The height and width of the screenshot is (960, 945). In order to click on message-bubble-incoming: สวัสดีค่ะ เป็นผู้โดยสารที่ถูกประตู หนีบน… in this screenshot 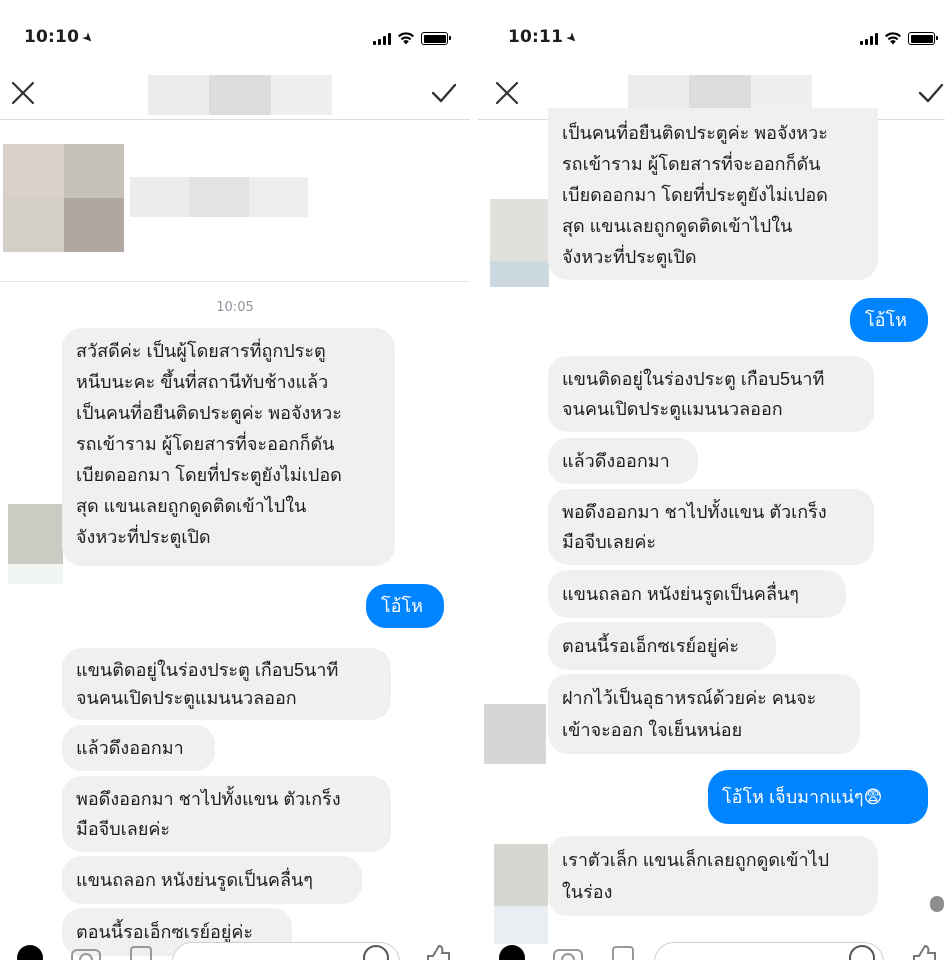, I will do `click(228, 447)`.